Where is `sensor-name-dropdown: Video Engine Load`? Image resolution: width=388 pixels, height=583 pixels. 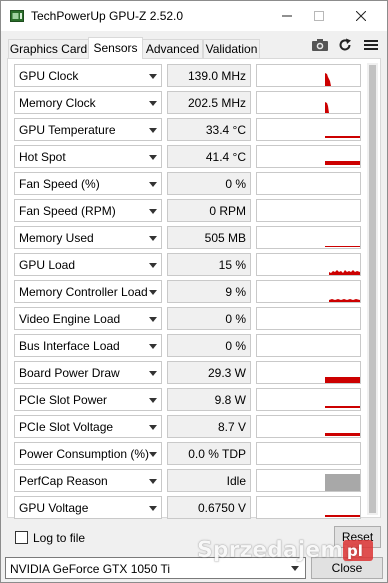 sensor-name-dropdown: Video Engine Load is located at coordinates (88, 318).